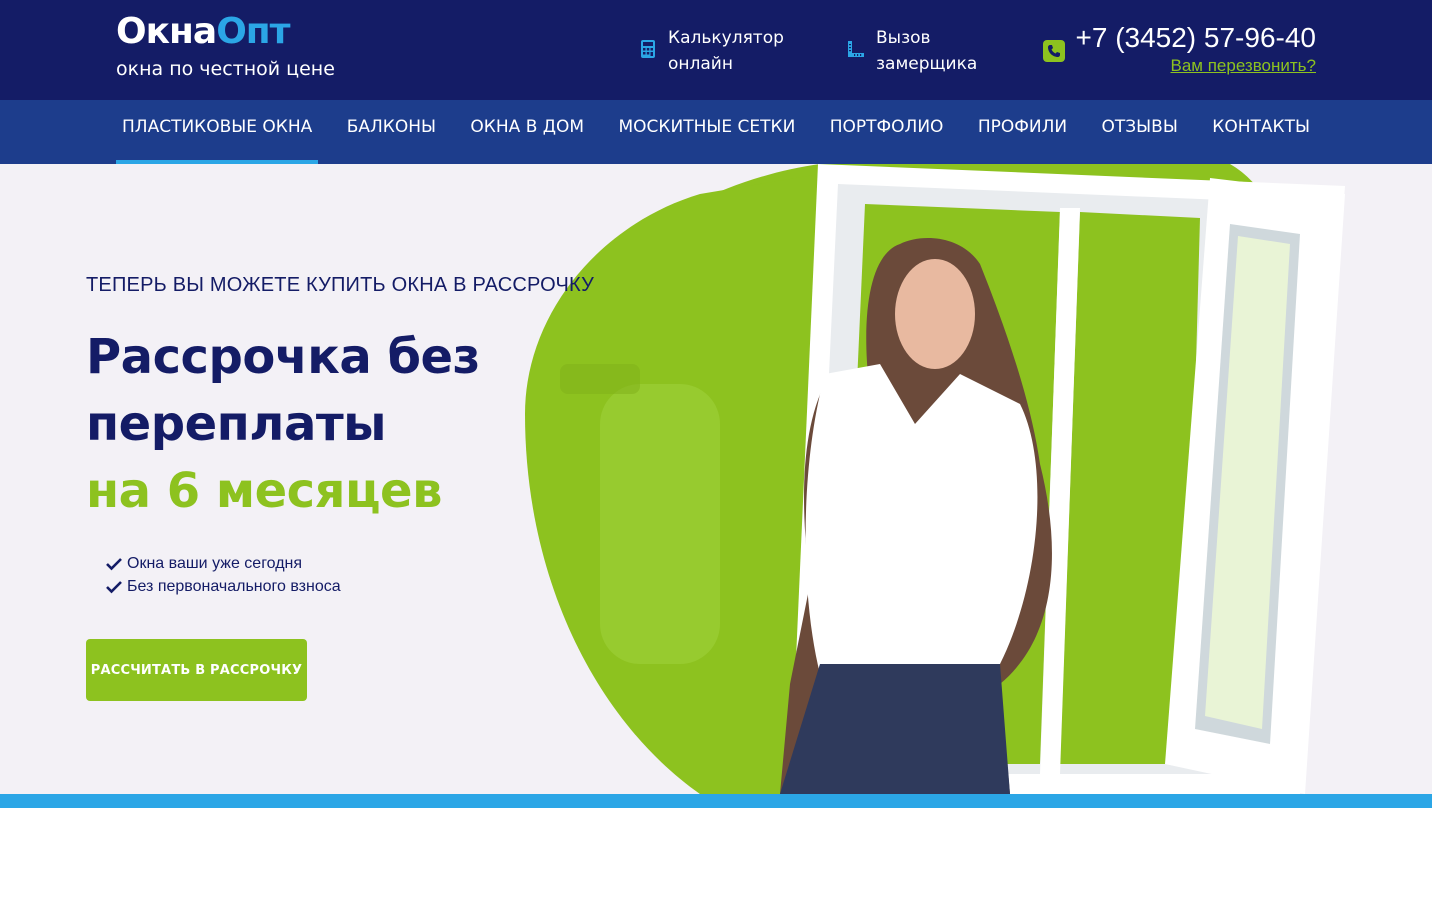 This screenshot has height=918, width=1432. I want to click on callback-link: Вам перезвонить?, so click(1195, 66).